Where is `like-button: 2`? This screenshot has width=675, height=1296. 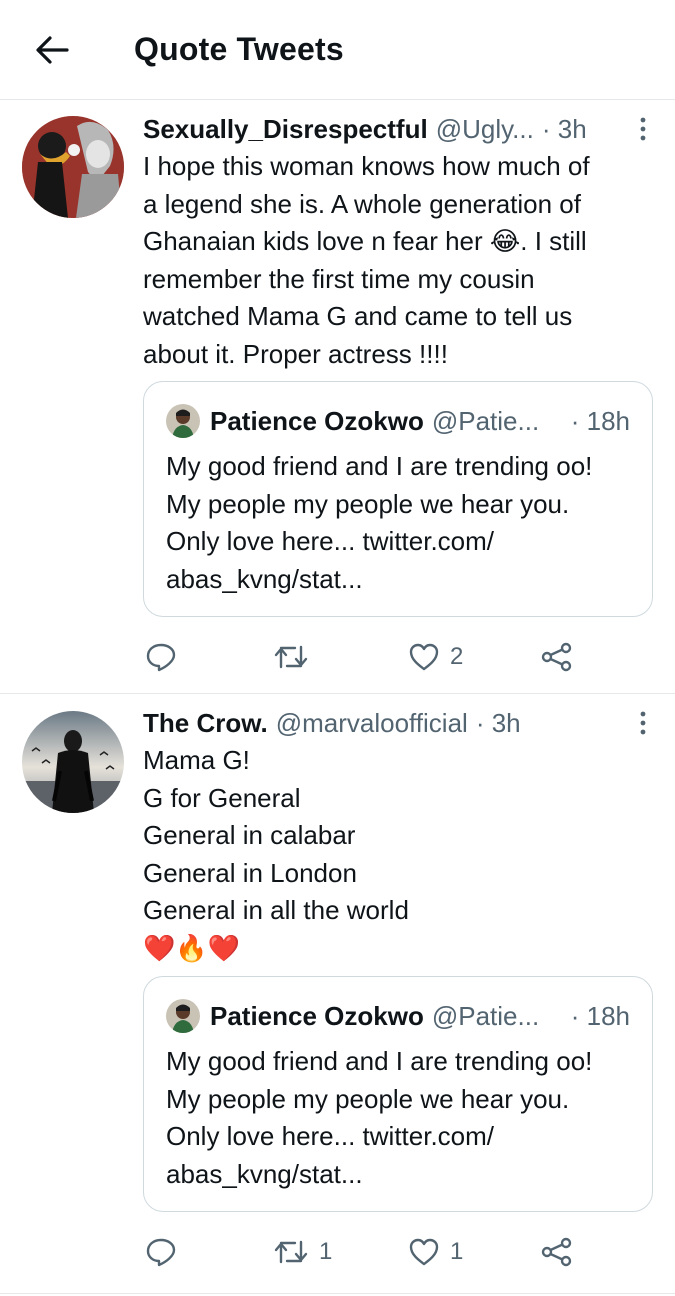
like-button: 2 is located at coordinates (435, 657).